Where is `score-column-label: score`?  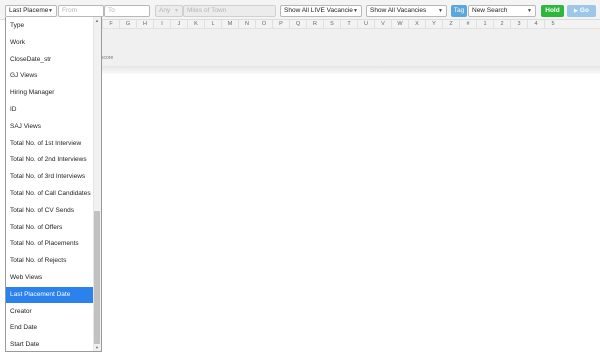 score-column-label: score is located at coordinates (107, 58).